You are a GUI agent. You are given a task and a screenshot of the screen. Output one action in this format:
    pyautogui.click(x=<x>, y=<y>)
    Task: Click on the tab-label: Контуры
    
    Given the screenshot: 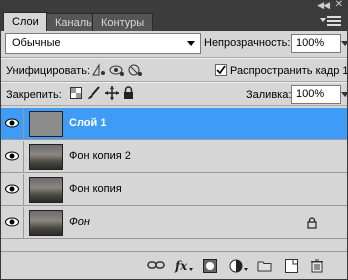 What is the action you would take?
    pyautogui.click(x=123, y=23)
    